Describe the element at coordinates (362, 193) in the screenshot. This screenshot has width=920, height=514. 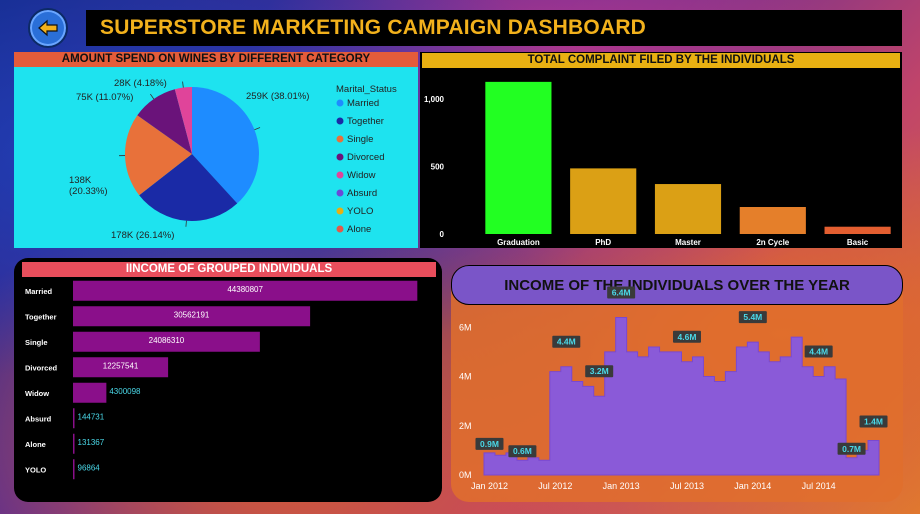
I see `legend-item-absurd: Absurd` at that location.